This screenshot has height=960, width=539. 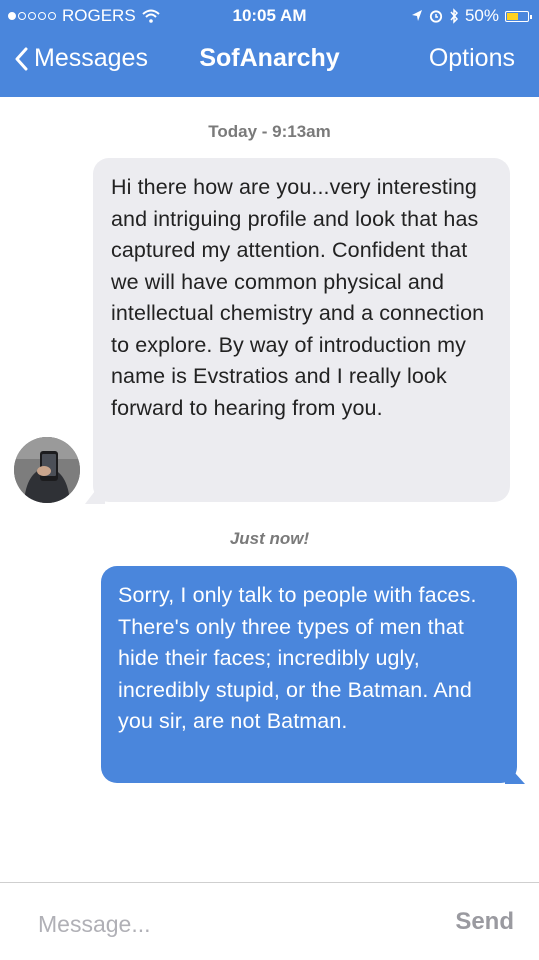 What do you see at coordinates (91, 58) in the screenshot?
I see `back-button-label: Messages` at bounding box center [91, 58].